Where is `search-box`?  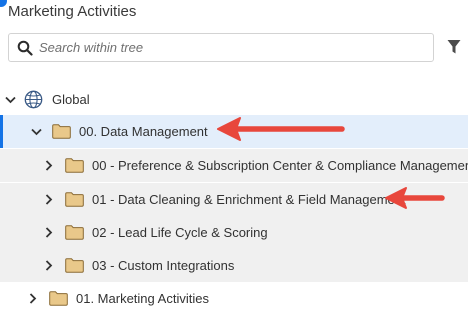 search-box is located at coordinates (221, 47).